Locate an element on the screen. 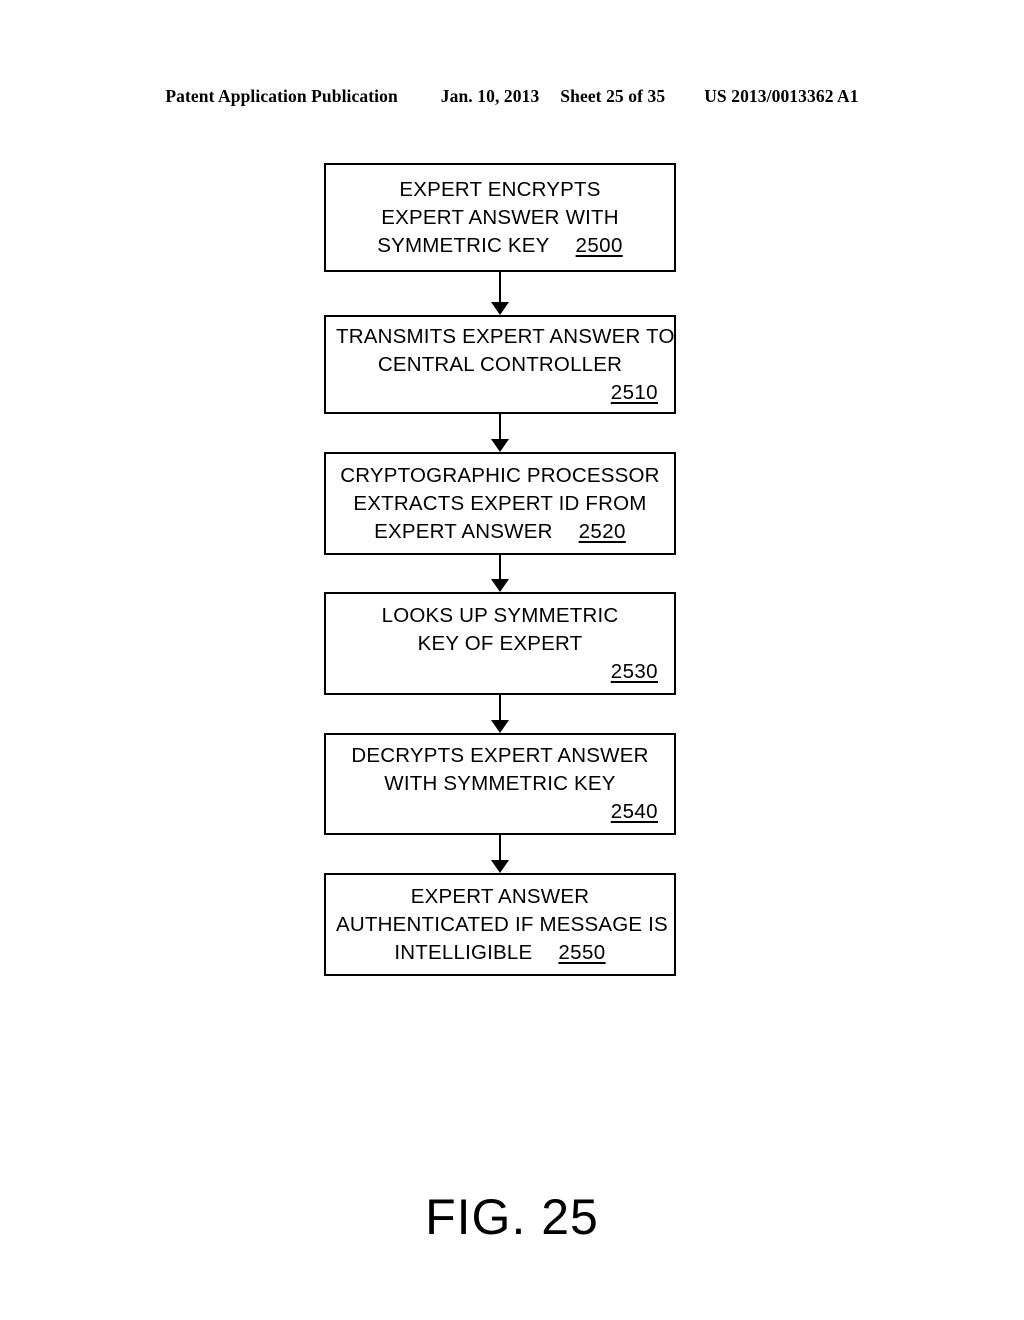 The height and width of the screenshot is (1320, 1024). step-text-line: AUTHENTICATED IF MESSAGE IS is located at coordinates (502, 924).